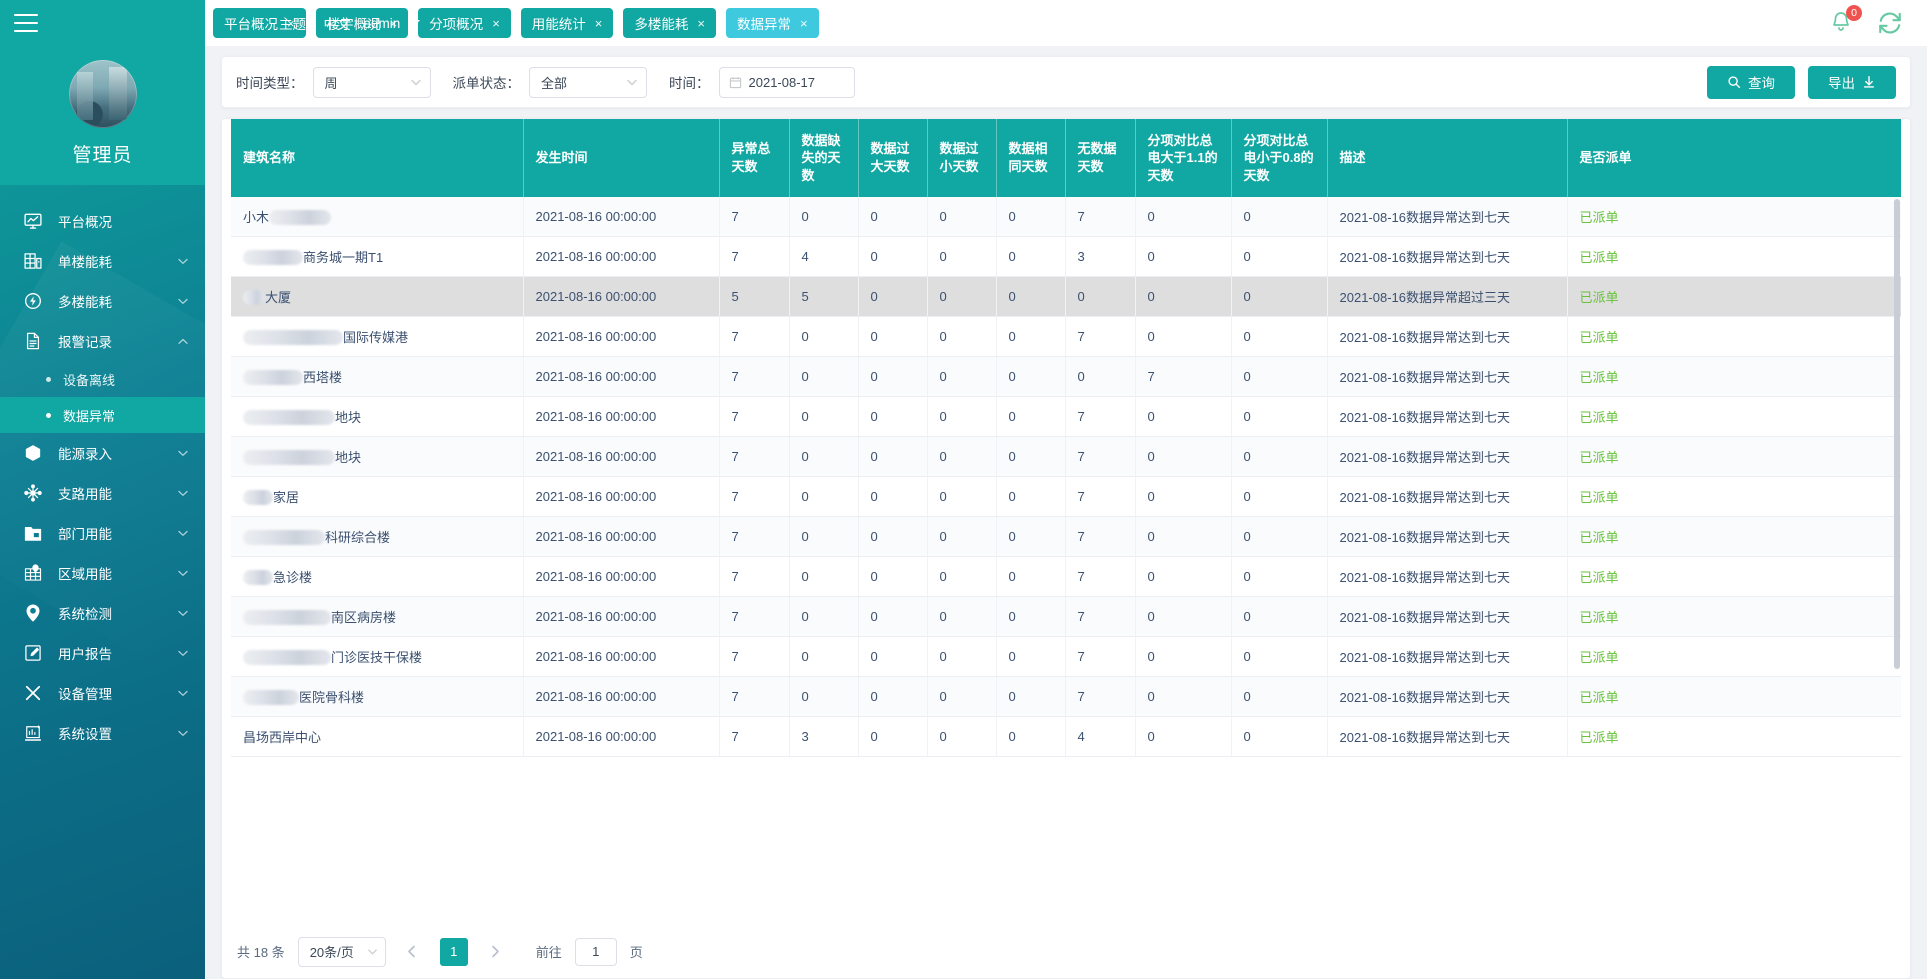  I want to click on column-header-5: 数据过大天数, so click(893, 158).